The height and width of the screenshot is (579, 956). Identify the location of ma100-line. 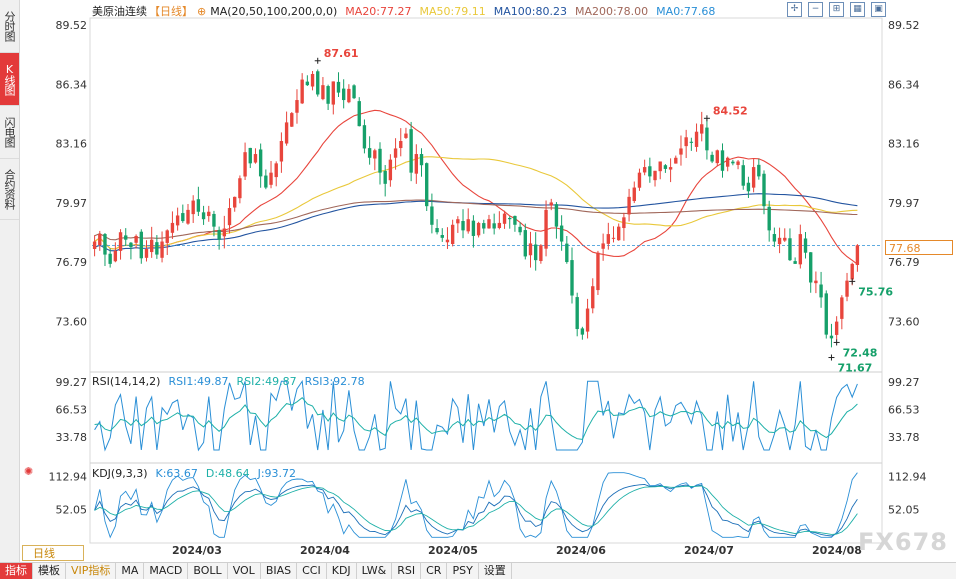
(476, 222).